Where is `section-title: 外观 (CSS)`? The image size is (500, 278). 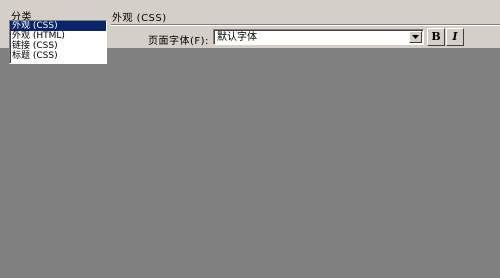 section-title: 外观 (CSS) is located at coordinates (139, 18).